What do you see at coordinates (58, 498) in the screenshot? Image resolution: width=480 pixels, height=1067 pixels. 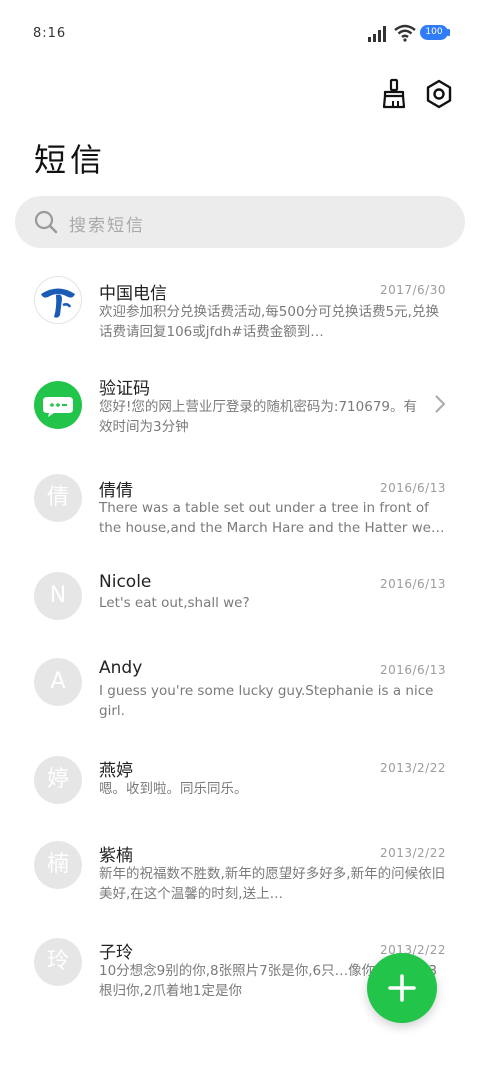 I see `avatar: 倩` at bounding box center [58, 498].